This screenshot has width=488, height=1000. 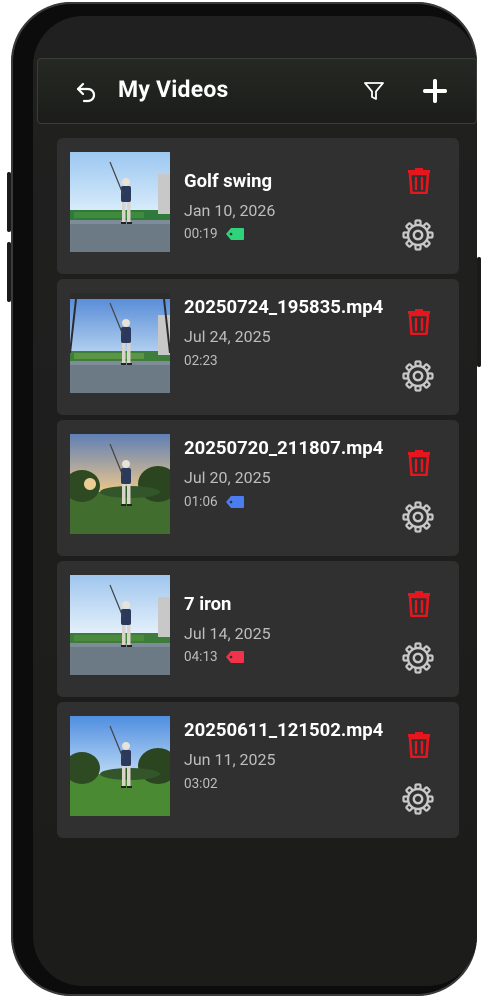 I want to click on video-date: Jul 14, 2025, so click(x=227, y=633).